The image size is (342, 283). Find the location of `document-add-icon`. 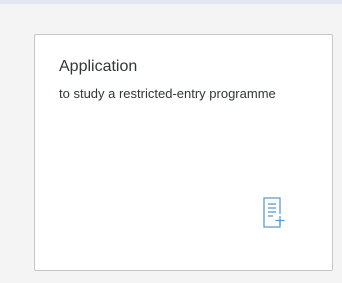

document-add-icon is located at coordinates (274, 212).